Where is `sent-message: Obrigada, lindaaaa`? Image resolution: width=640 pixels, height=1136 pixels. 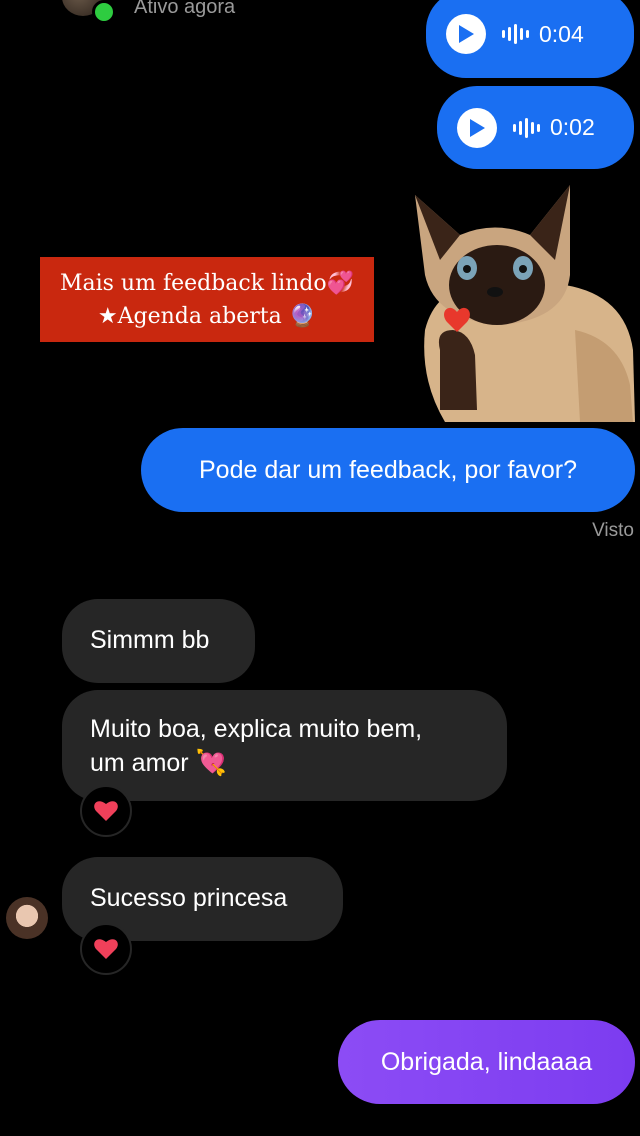
sent-message: Obrigada, lindaaaa is located at coordinates (486, 1062).